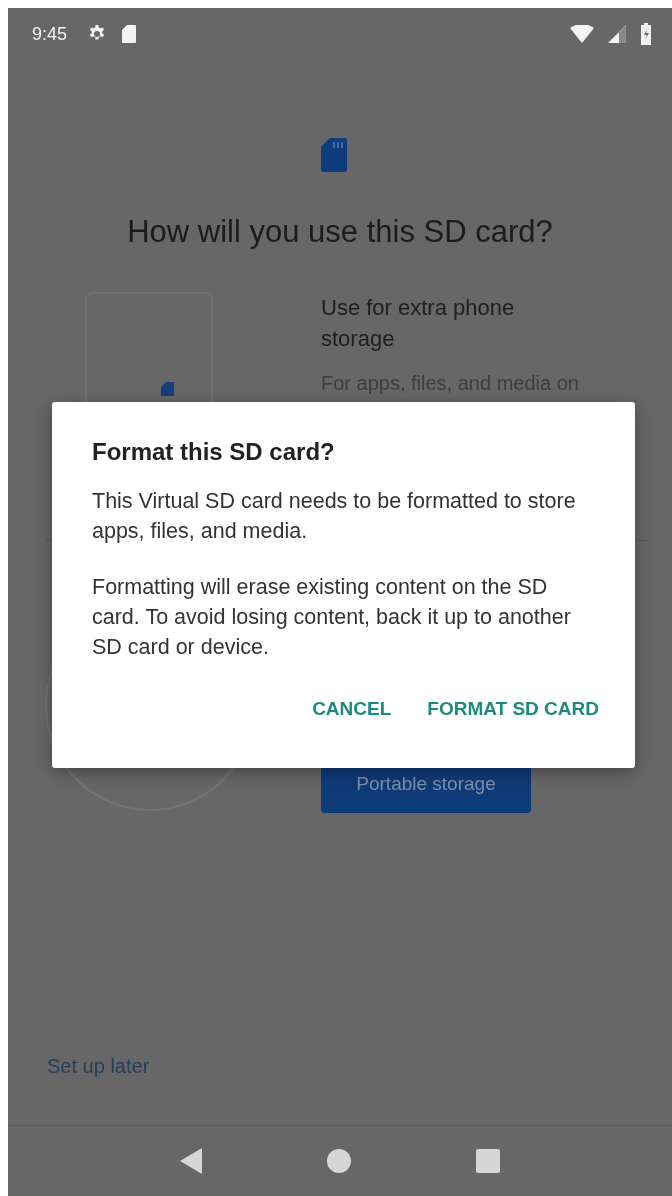 This screenshot has width=672, height=1196. Describe the element at coordinates (582, 34) in the screenshot. I see `wifi-icon` at that location.